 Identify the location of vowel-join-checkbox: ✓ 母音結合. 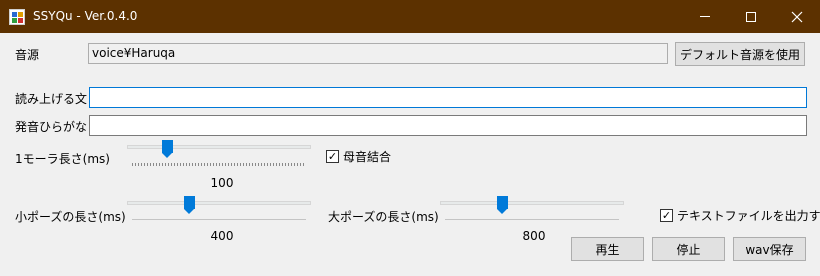
(358, 156).